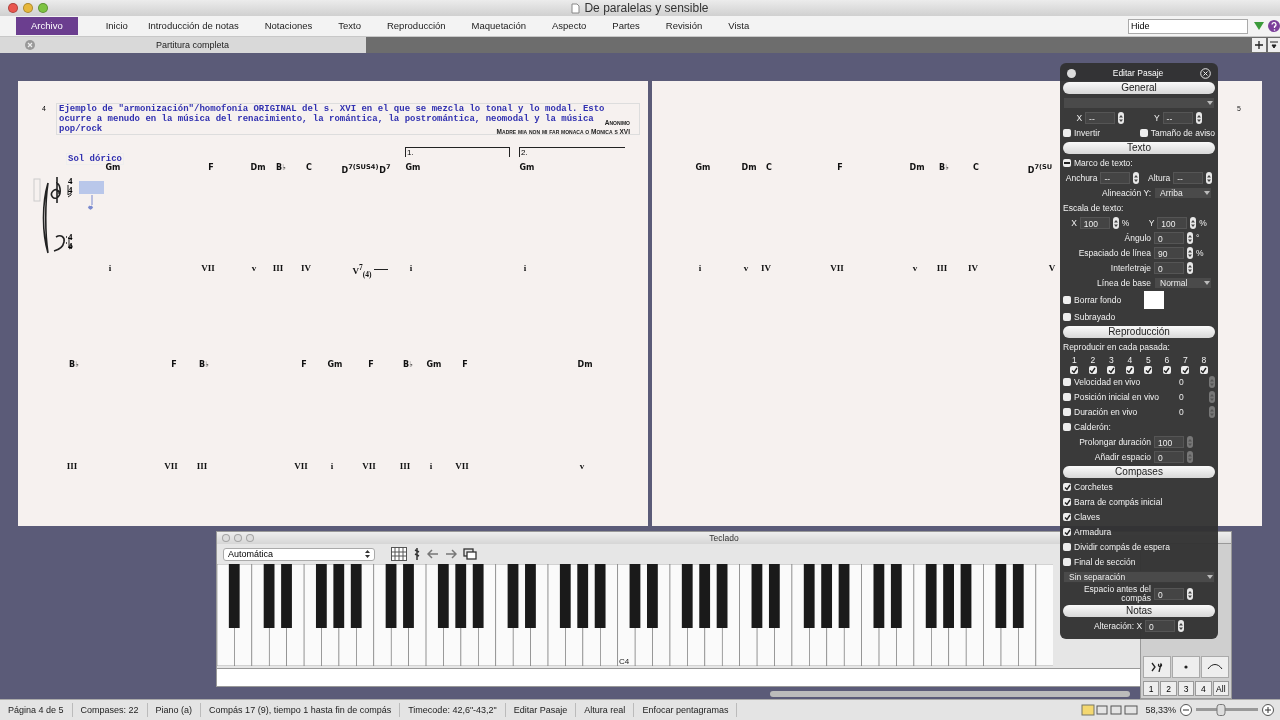 This screenshot has height=720, width=1280. What do you see at coordinates (1139, 148) in the screenshot?
I see `section-header: Texto` at bounding box center [1139, 148].